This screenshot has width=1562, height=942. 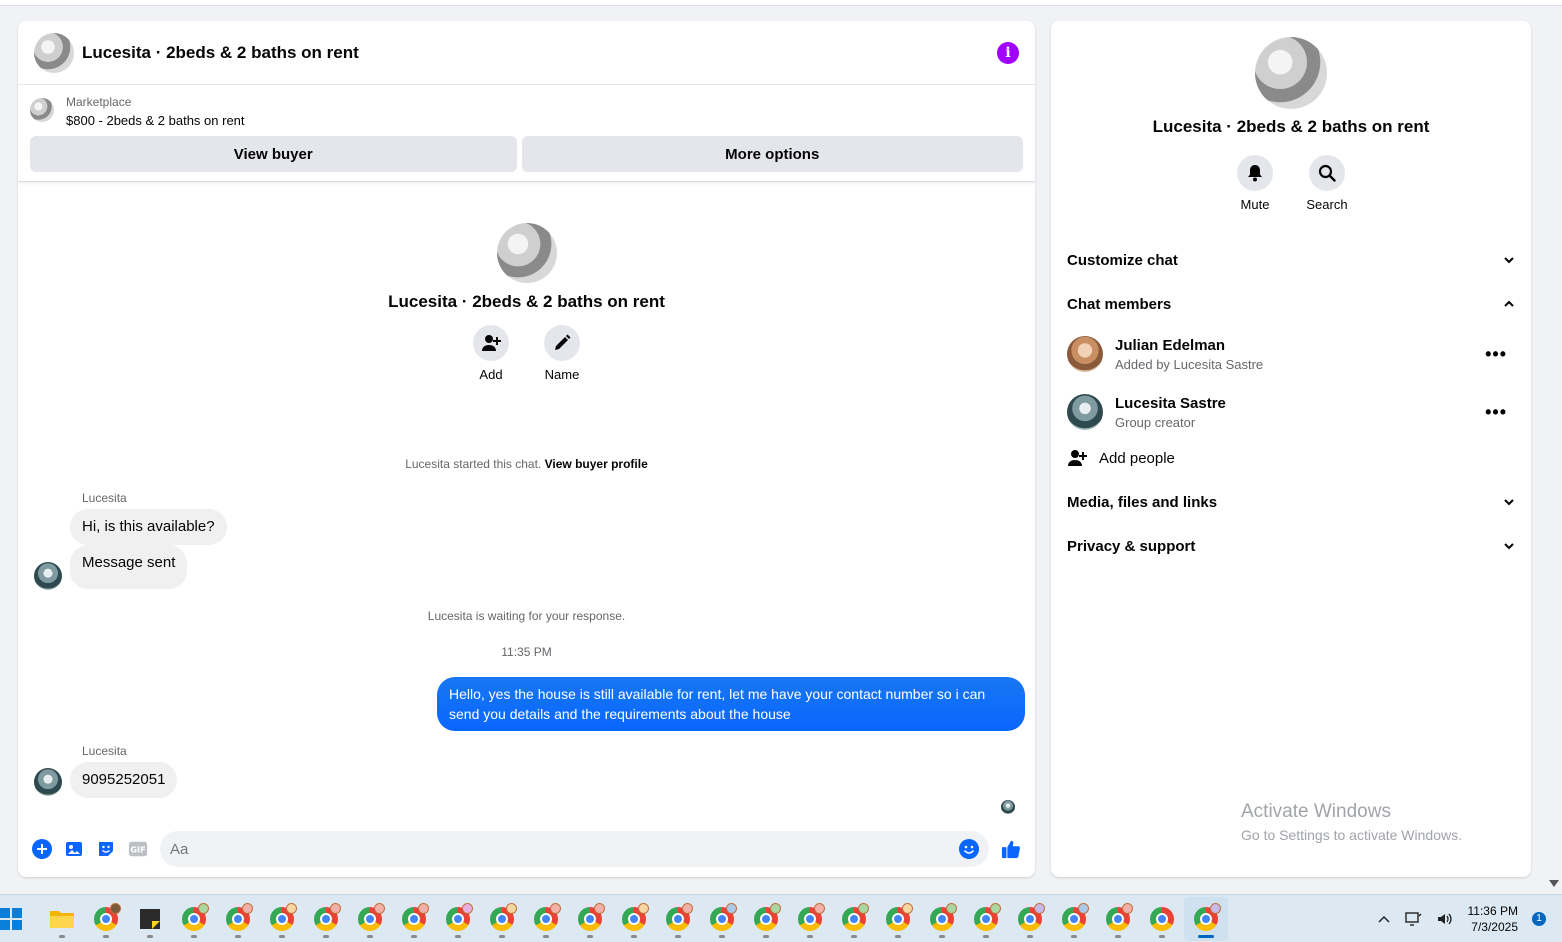 What do you see at coordinates (1008, 52) in the screenshot?
I see `info-icon: i` at bounding box center [1008, 52].